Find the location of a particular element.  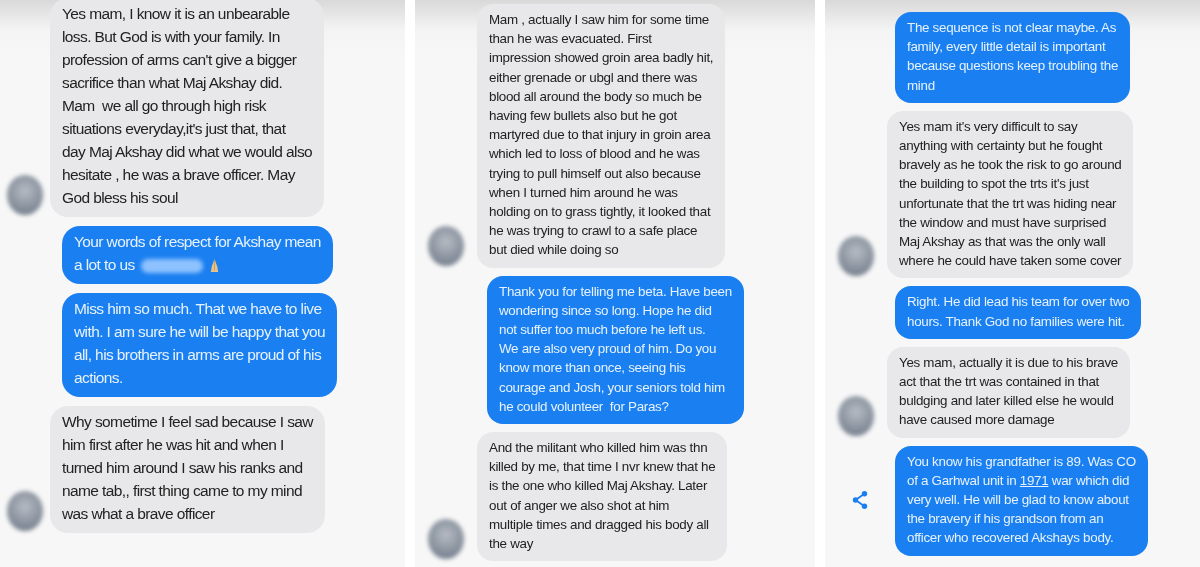

share-icon is located at coordinates (860, 499).